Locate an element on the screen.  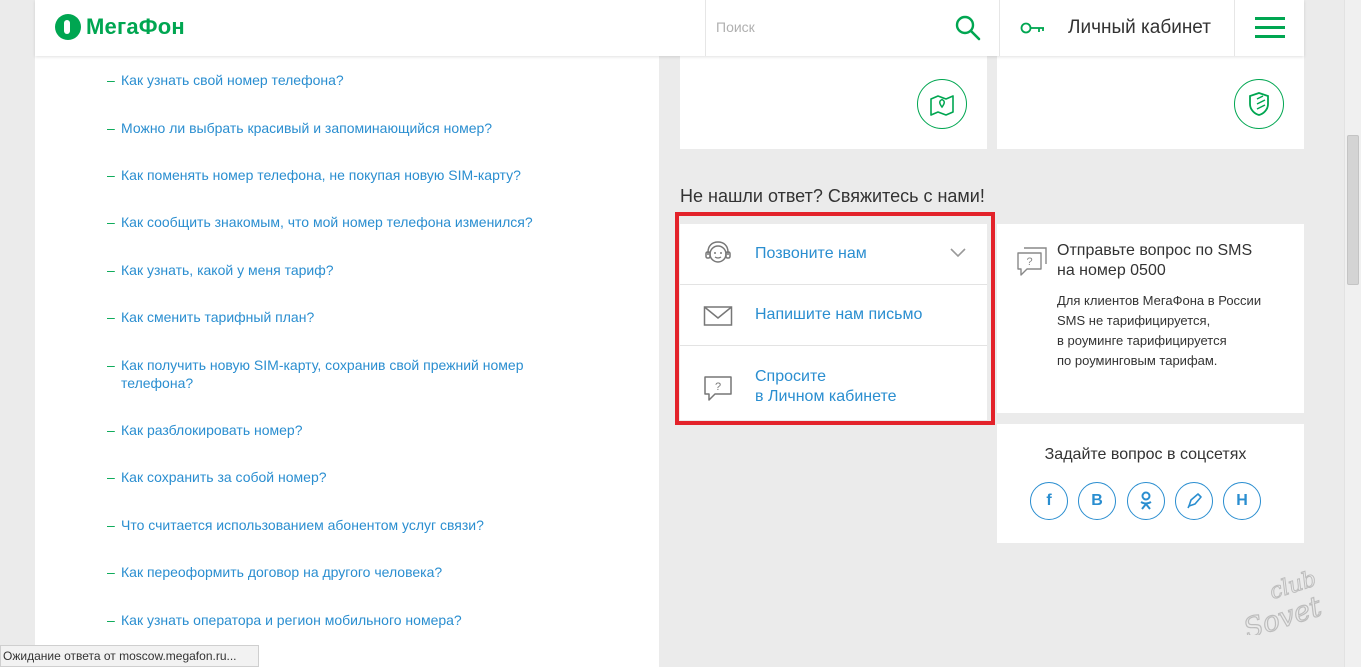
key-icon is located at coordinates (1032, 28).